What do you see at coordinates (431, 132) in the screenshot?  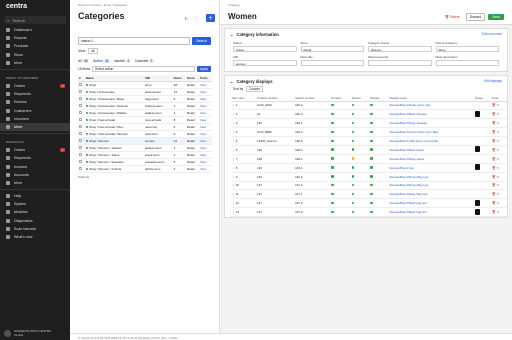 I see `display-name-link: SweaterBrand Performance Gym Bag` at bounding box center [431, 132].